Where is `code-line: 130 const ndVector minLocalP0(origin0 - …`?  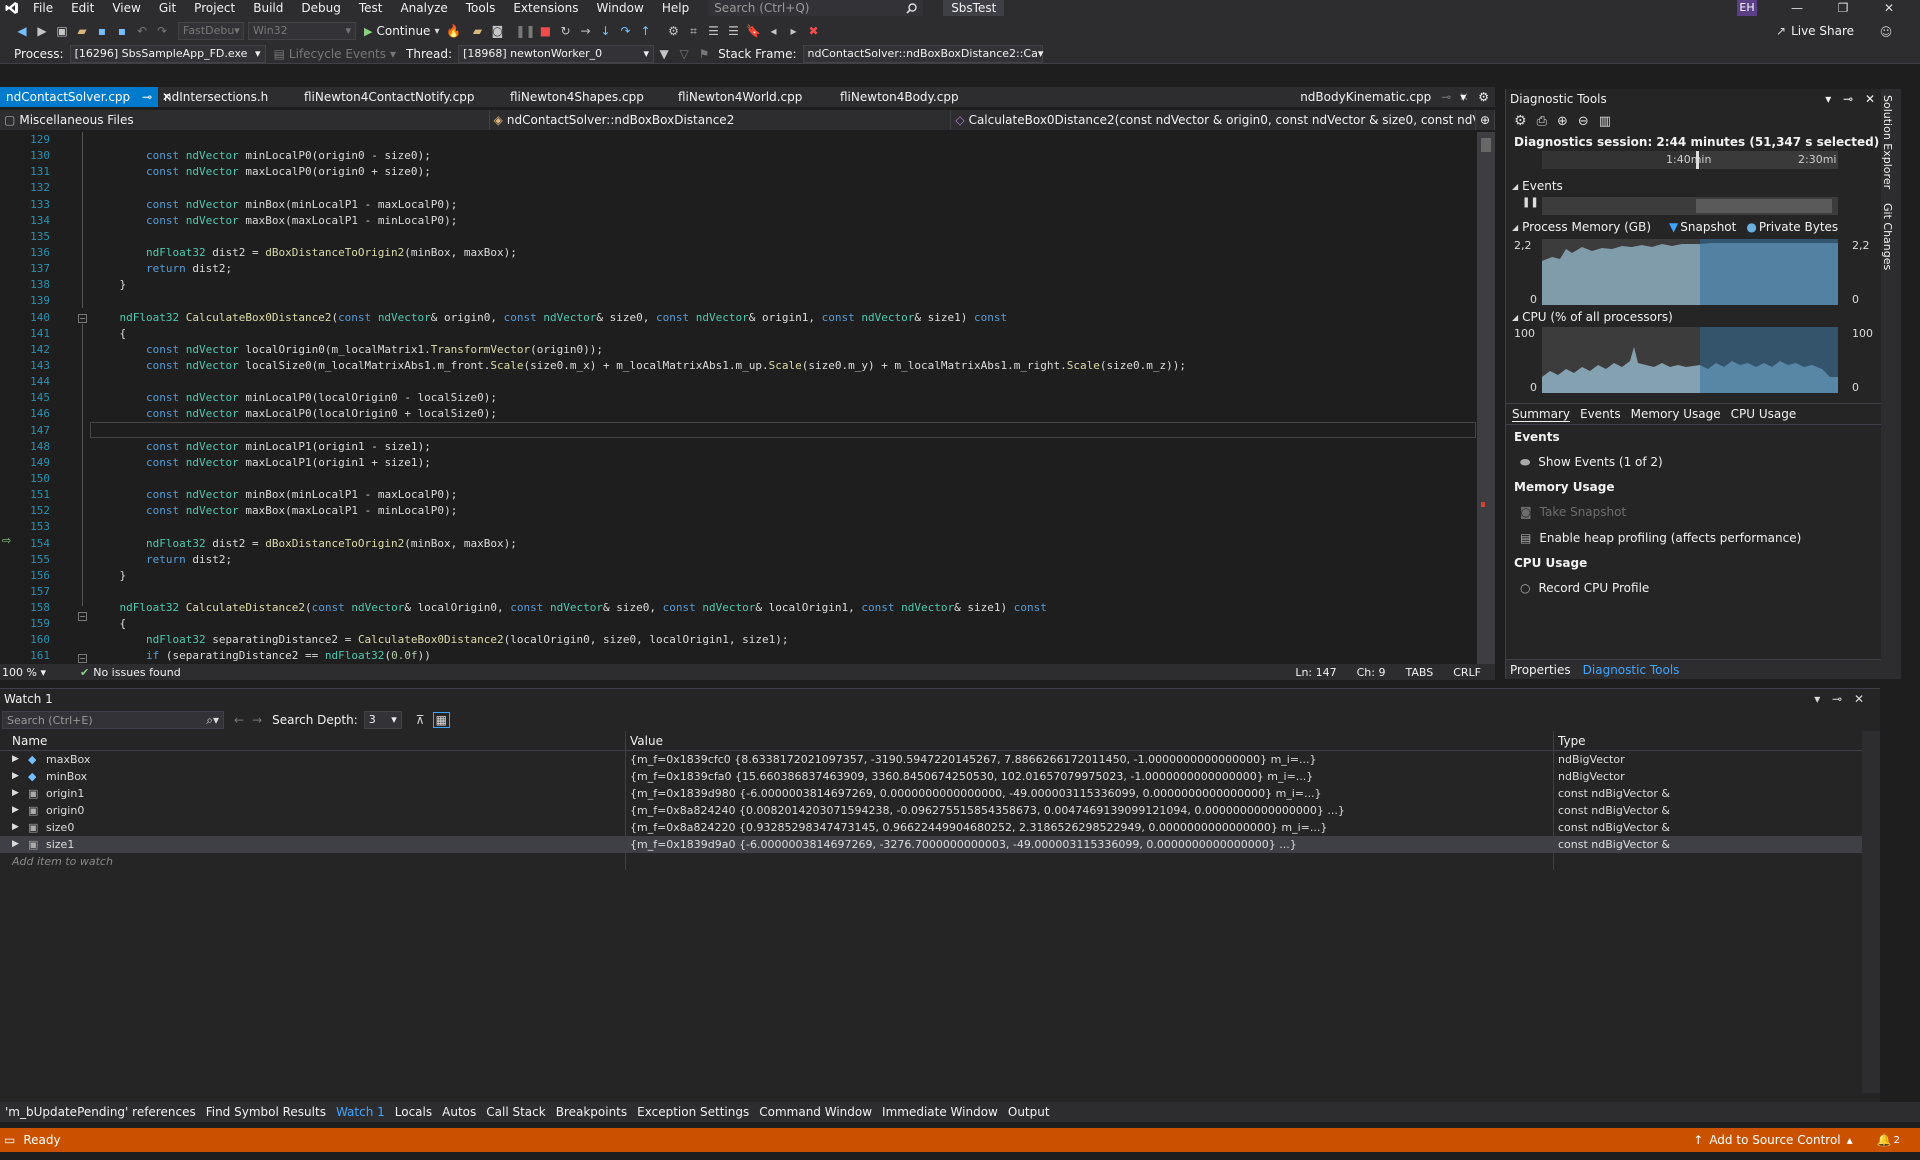
code-line: 130 const ndVector minLocalP0(origin0 - … is located at coordinates (738, 156).